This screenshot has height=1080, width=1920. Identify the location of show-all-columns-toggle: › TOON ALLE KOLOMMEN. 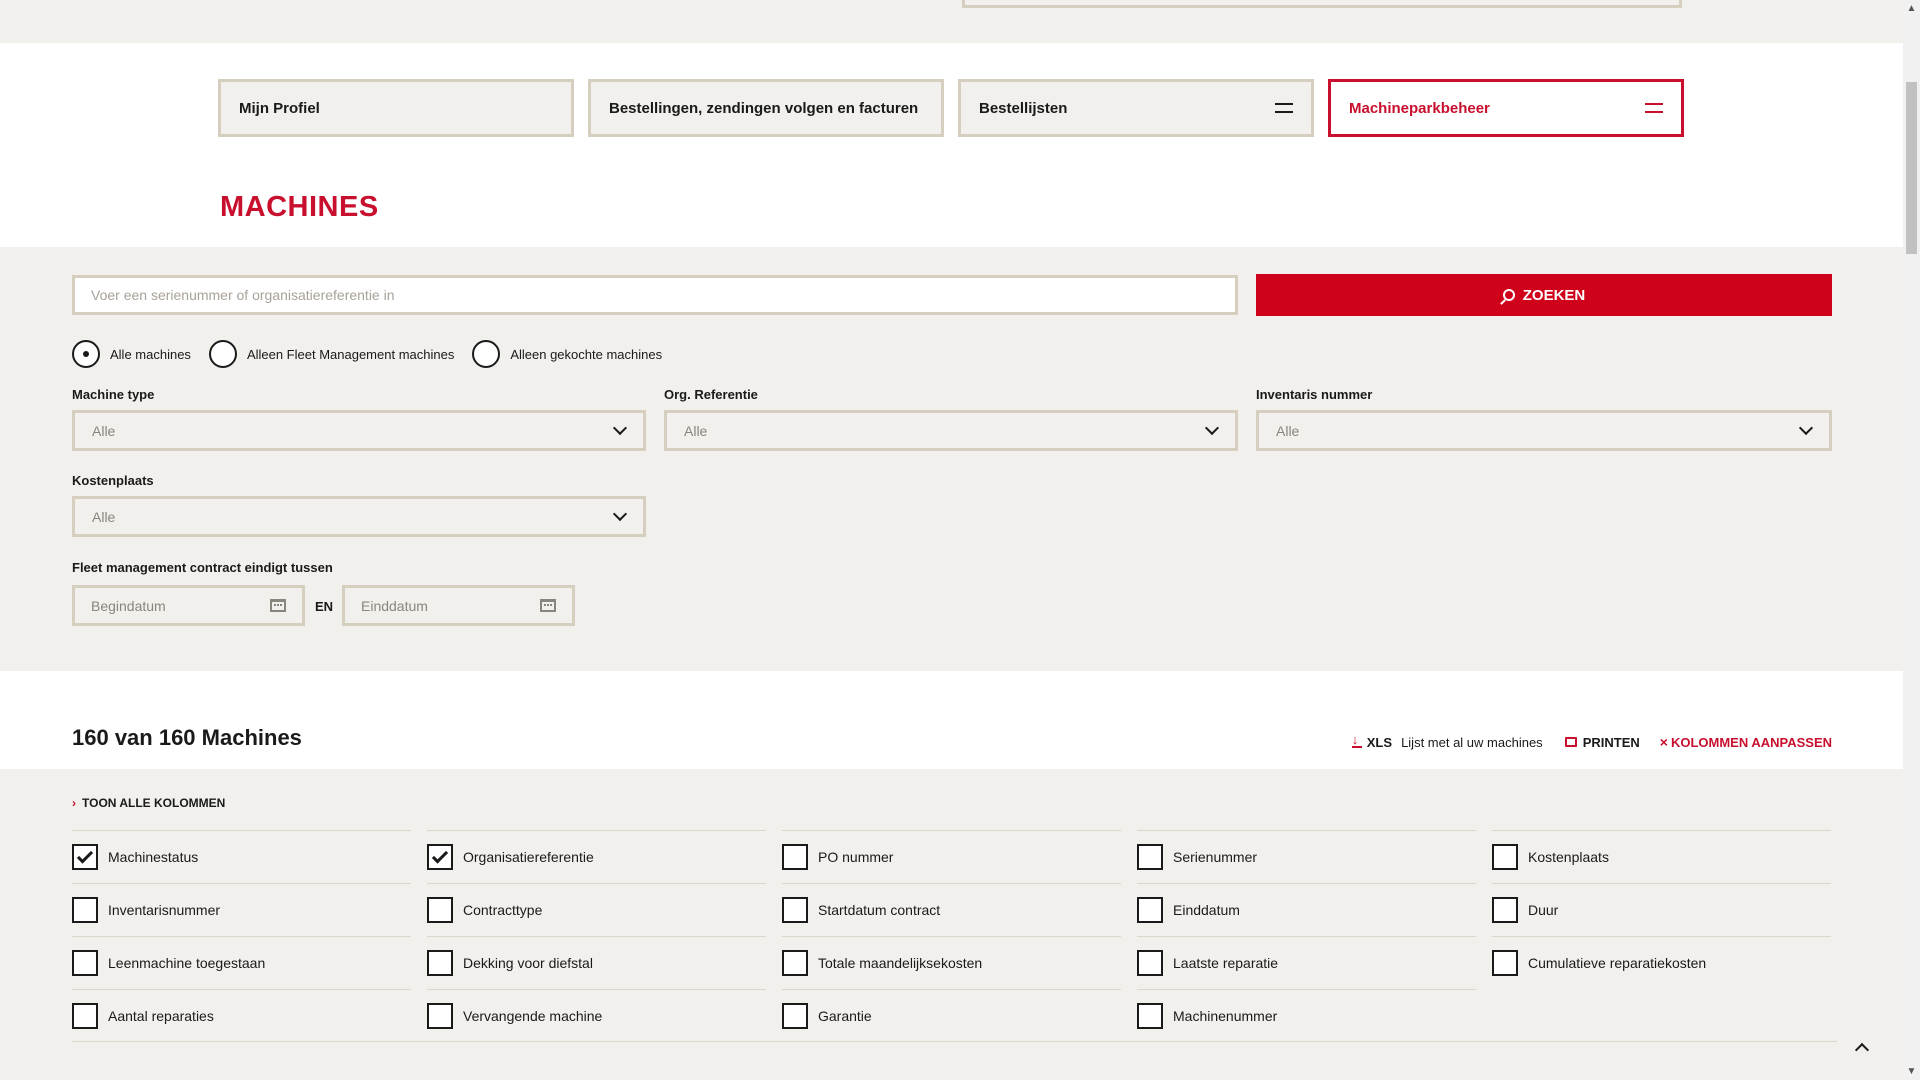
(148, 803).